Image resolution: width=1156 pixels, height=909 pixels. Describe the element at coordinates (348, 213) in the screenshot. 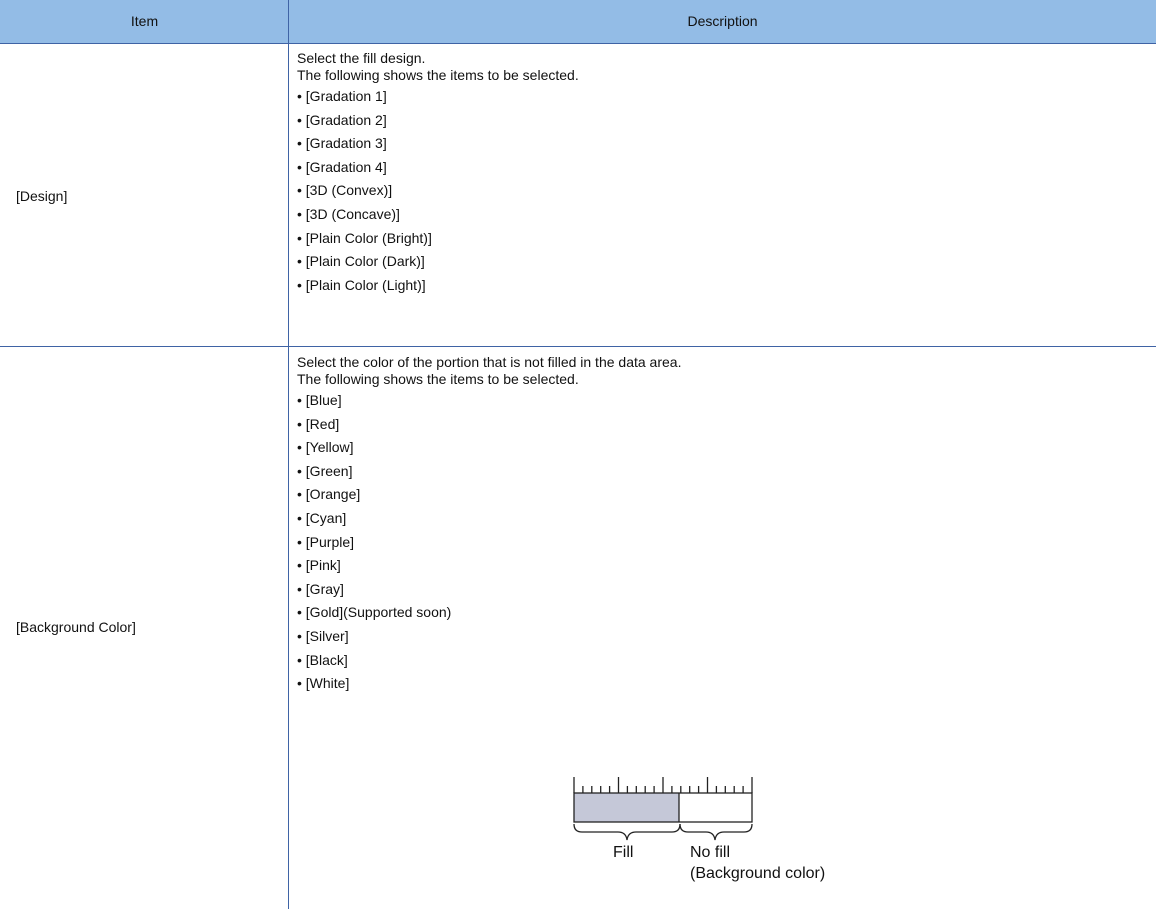

I see `list-item: • [3D (Concave)]` at that location.